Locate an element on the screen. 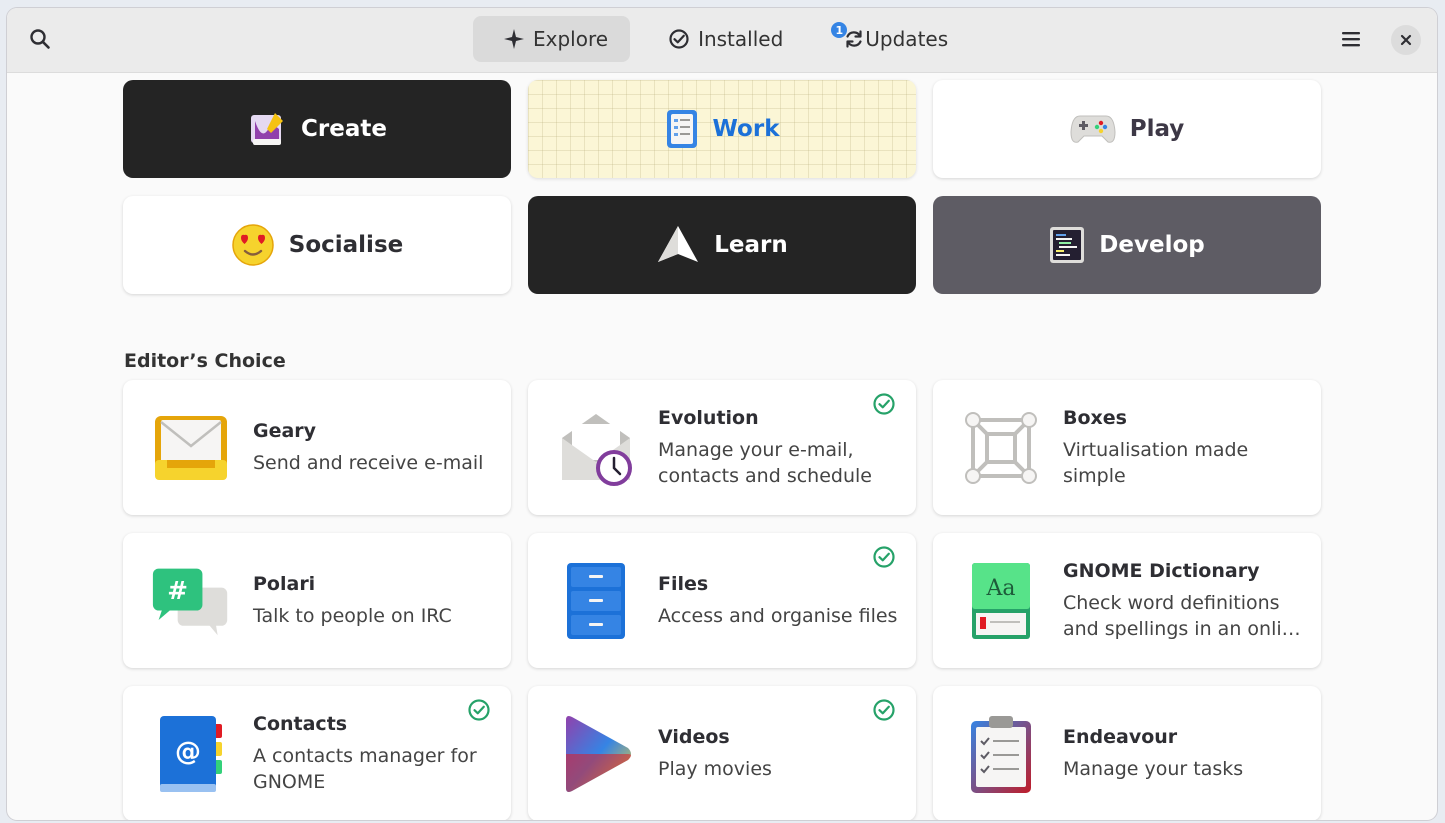 The width and height of the screenshot is (1445, 823). files-cabinet-icon is located at coordinates (596, 601).